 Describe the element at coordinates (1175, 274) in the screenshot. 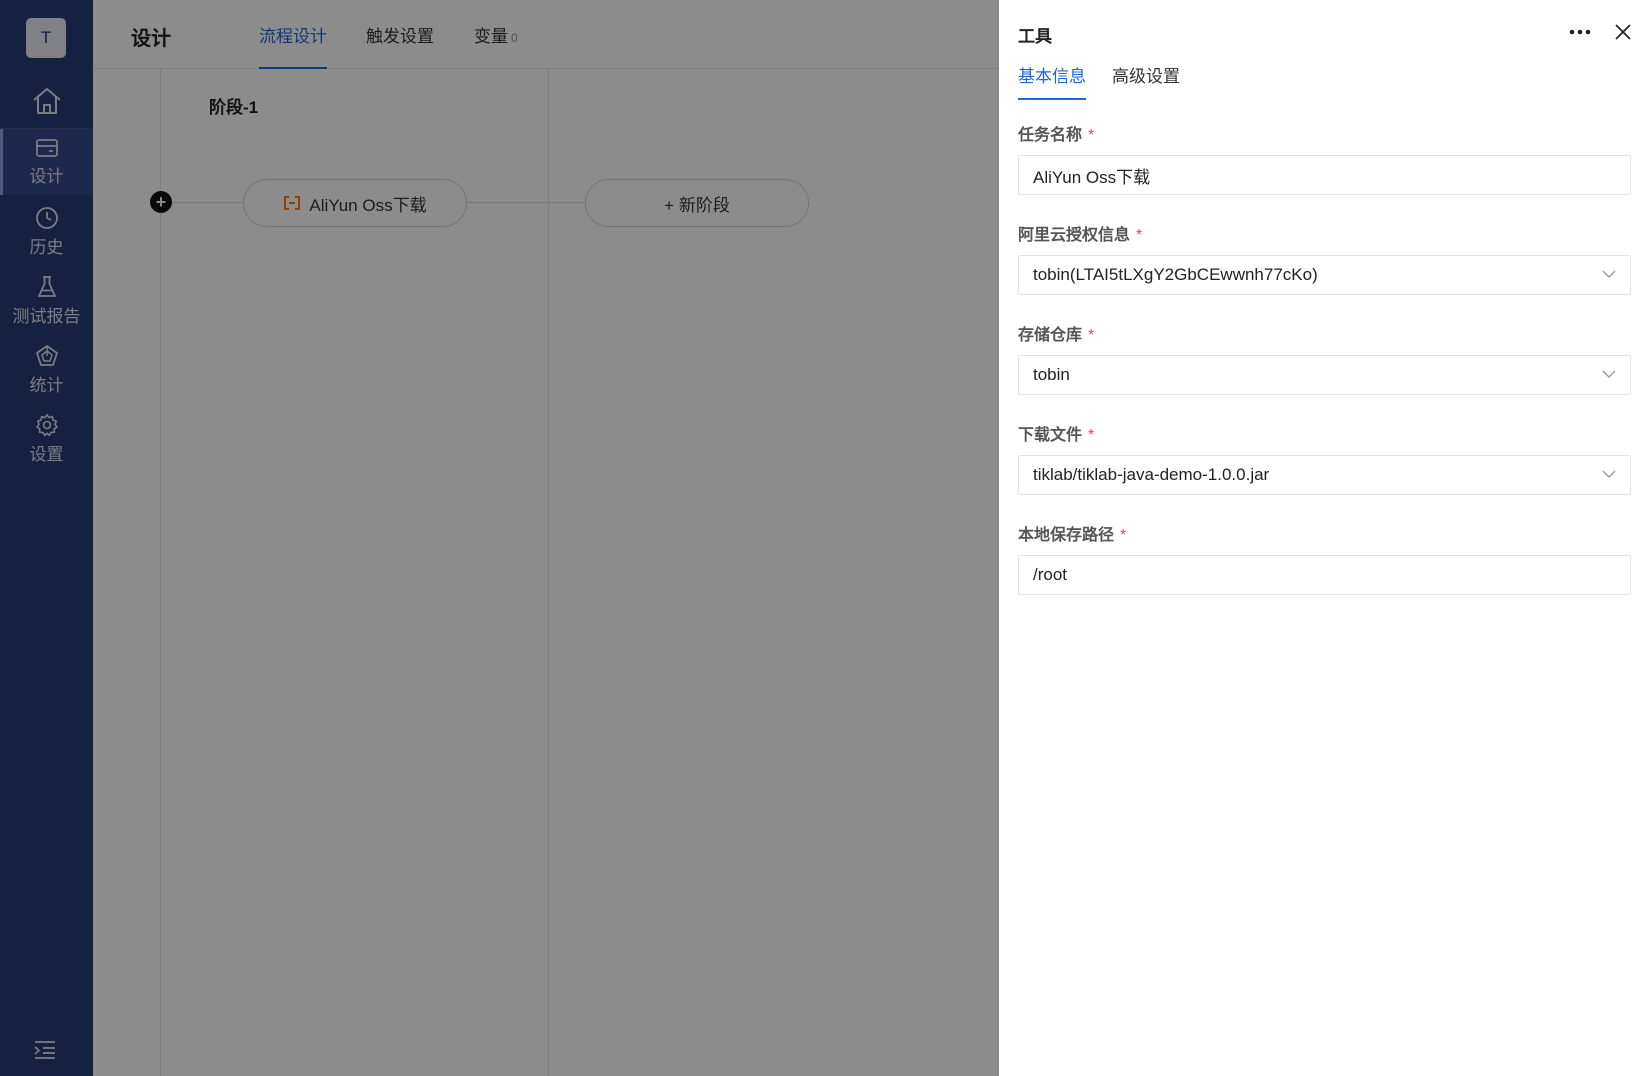

I see `auth-select-value: tobin(LTAI5tLXgY2GbCEwwnh77cKo)` at that location.